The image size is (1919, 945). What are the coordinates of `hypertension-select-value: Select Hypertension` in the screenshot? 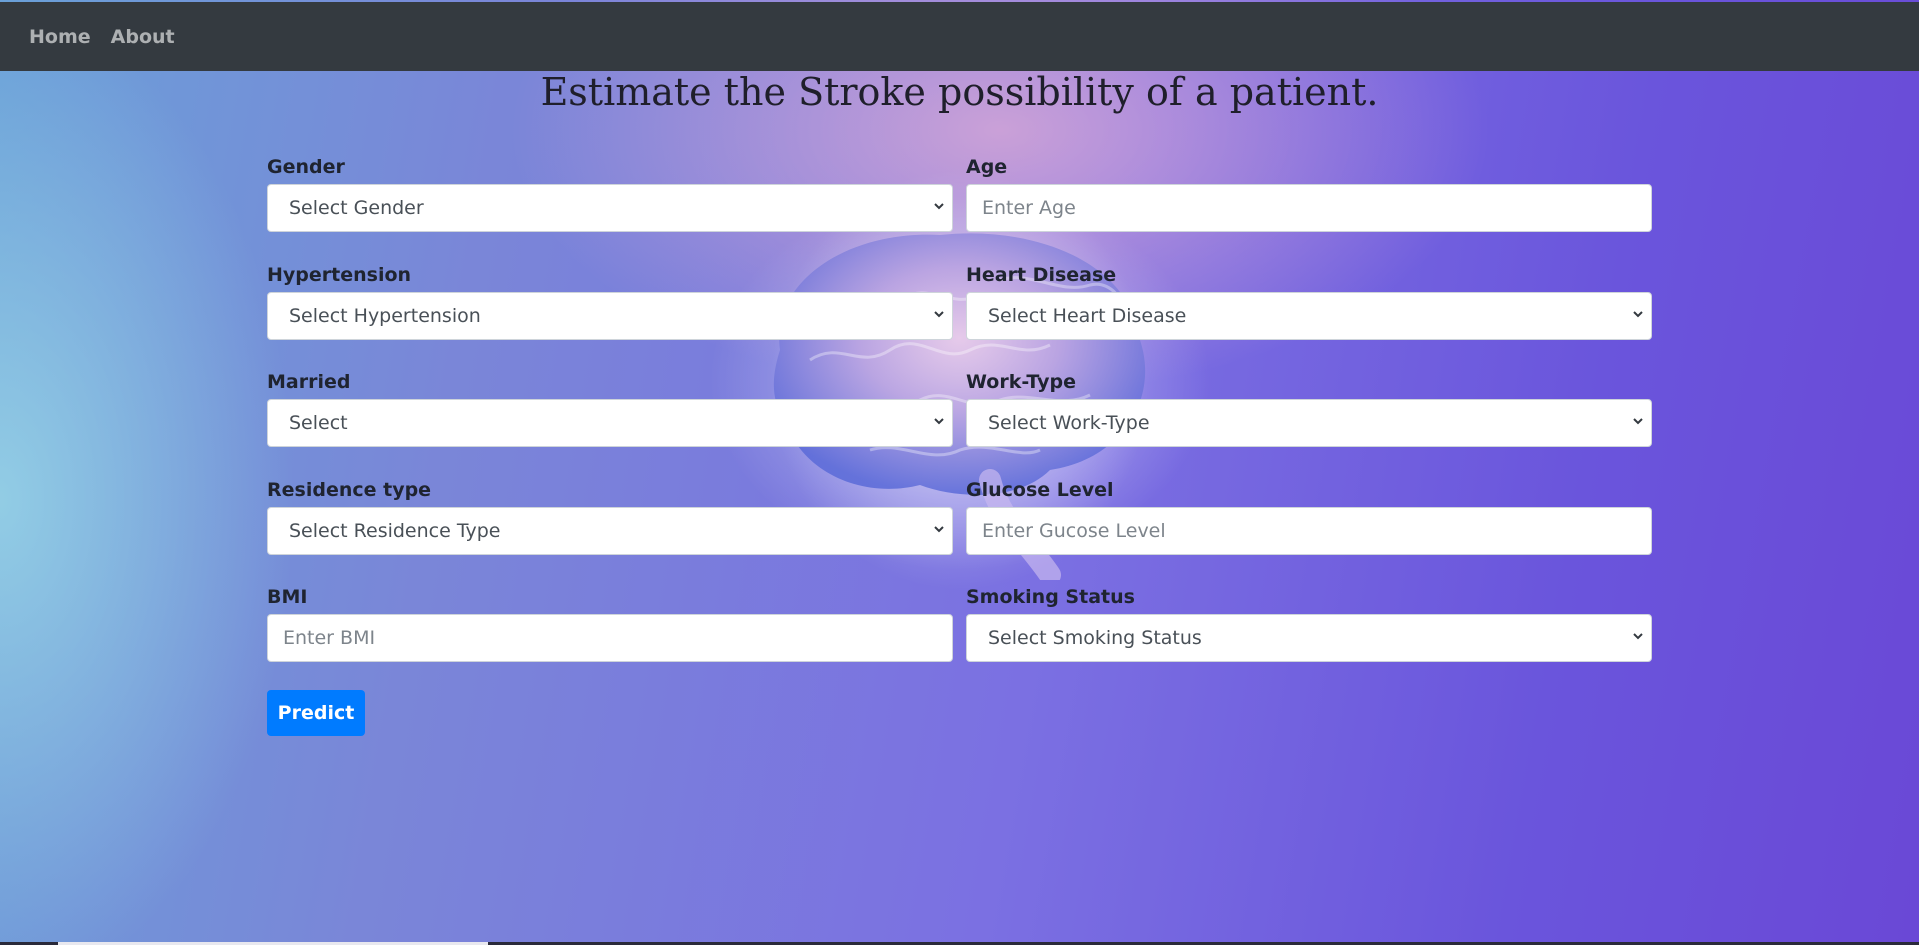 It's located at (385, 316).